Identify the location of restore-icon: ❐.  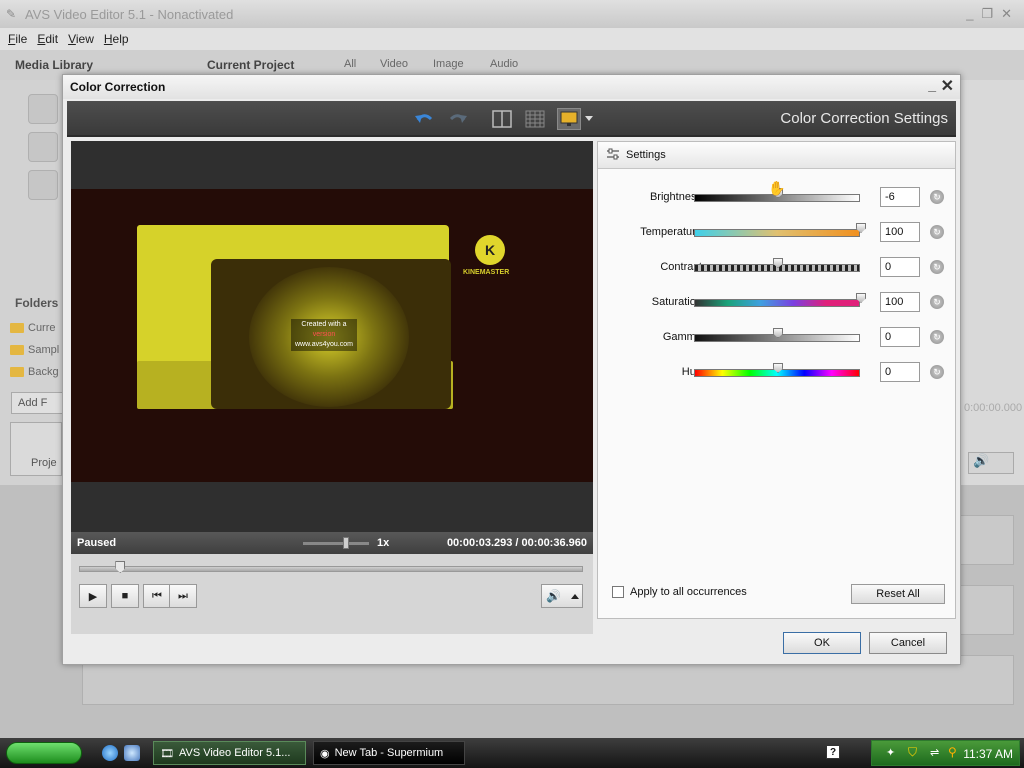
(987, 14).